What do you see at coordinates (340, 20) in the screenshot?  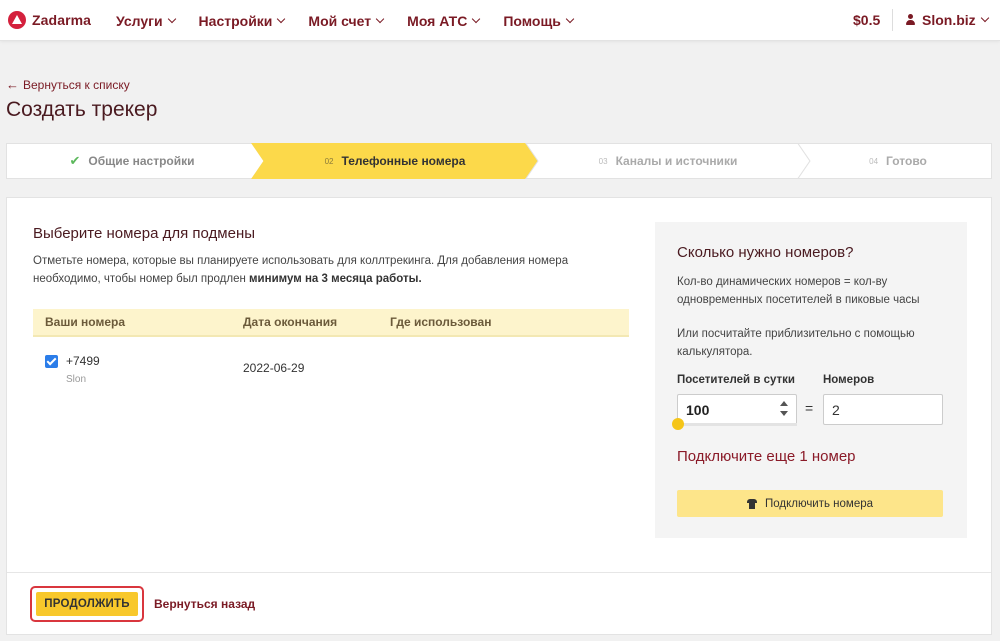 I see `nav-item-label: Мой счет` at bounding box center [340, 20].